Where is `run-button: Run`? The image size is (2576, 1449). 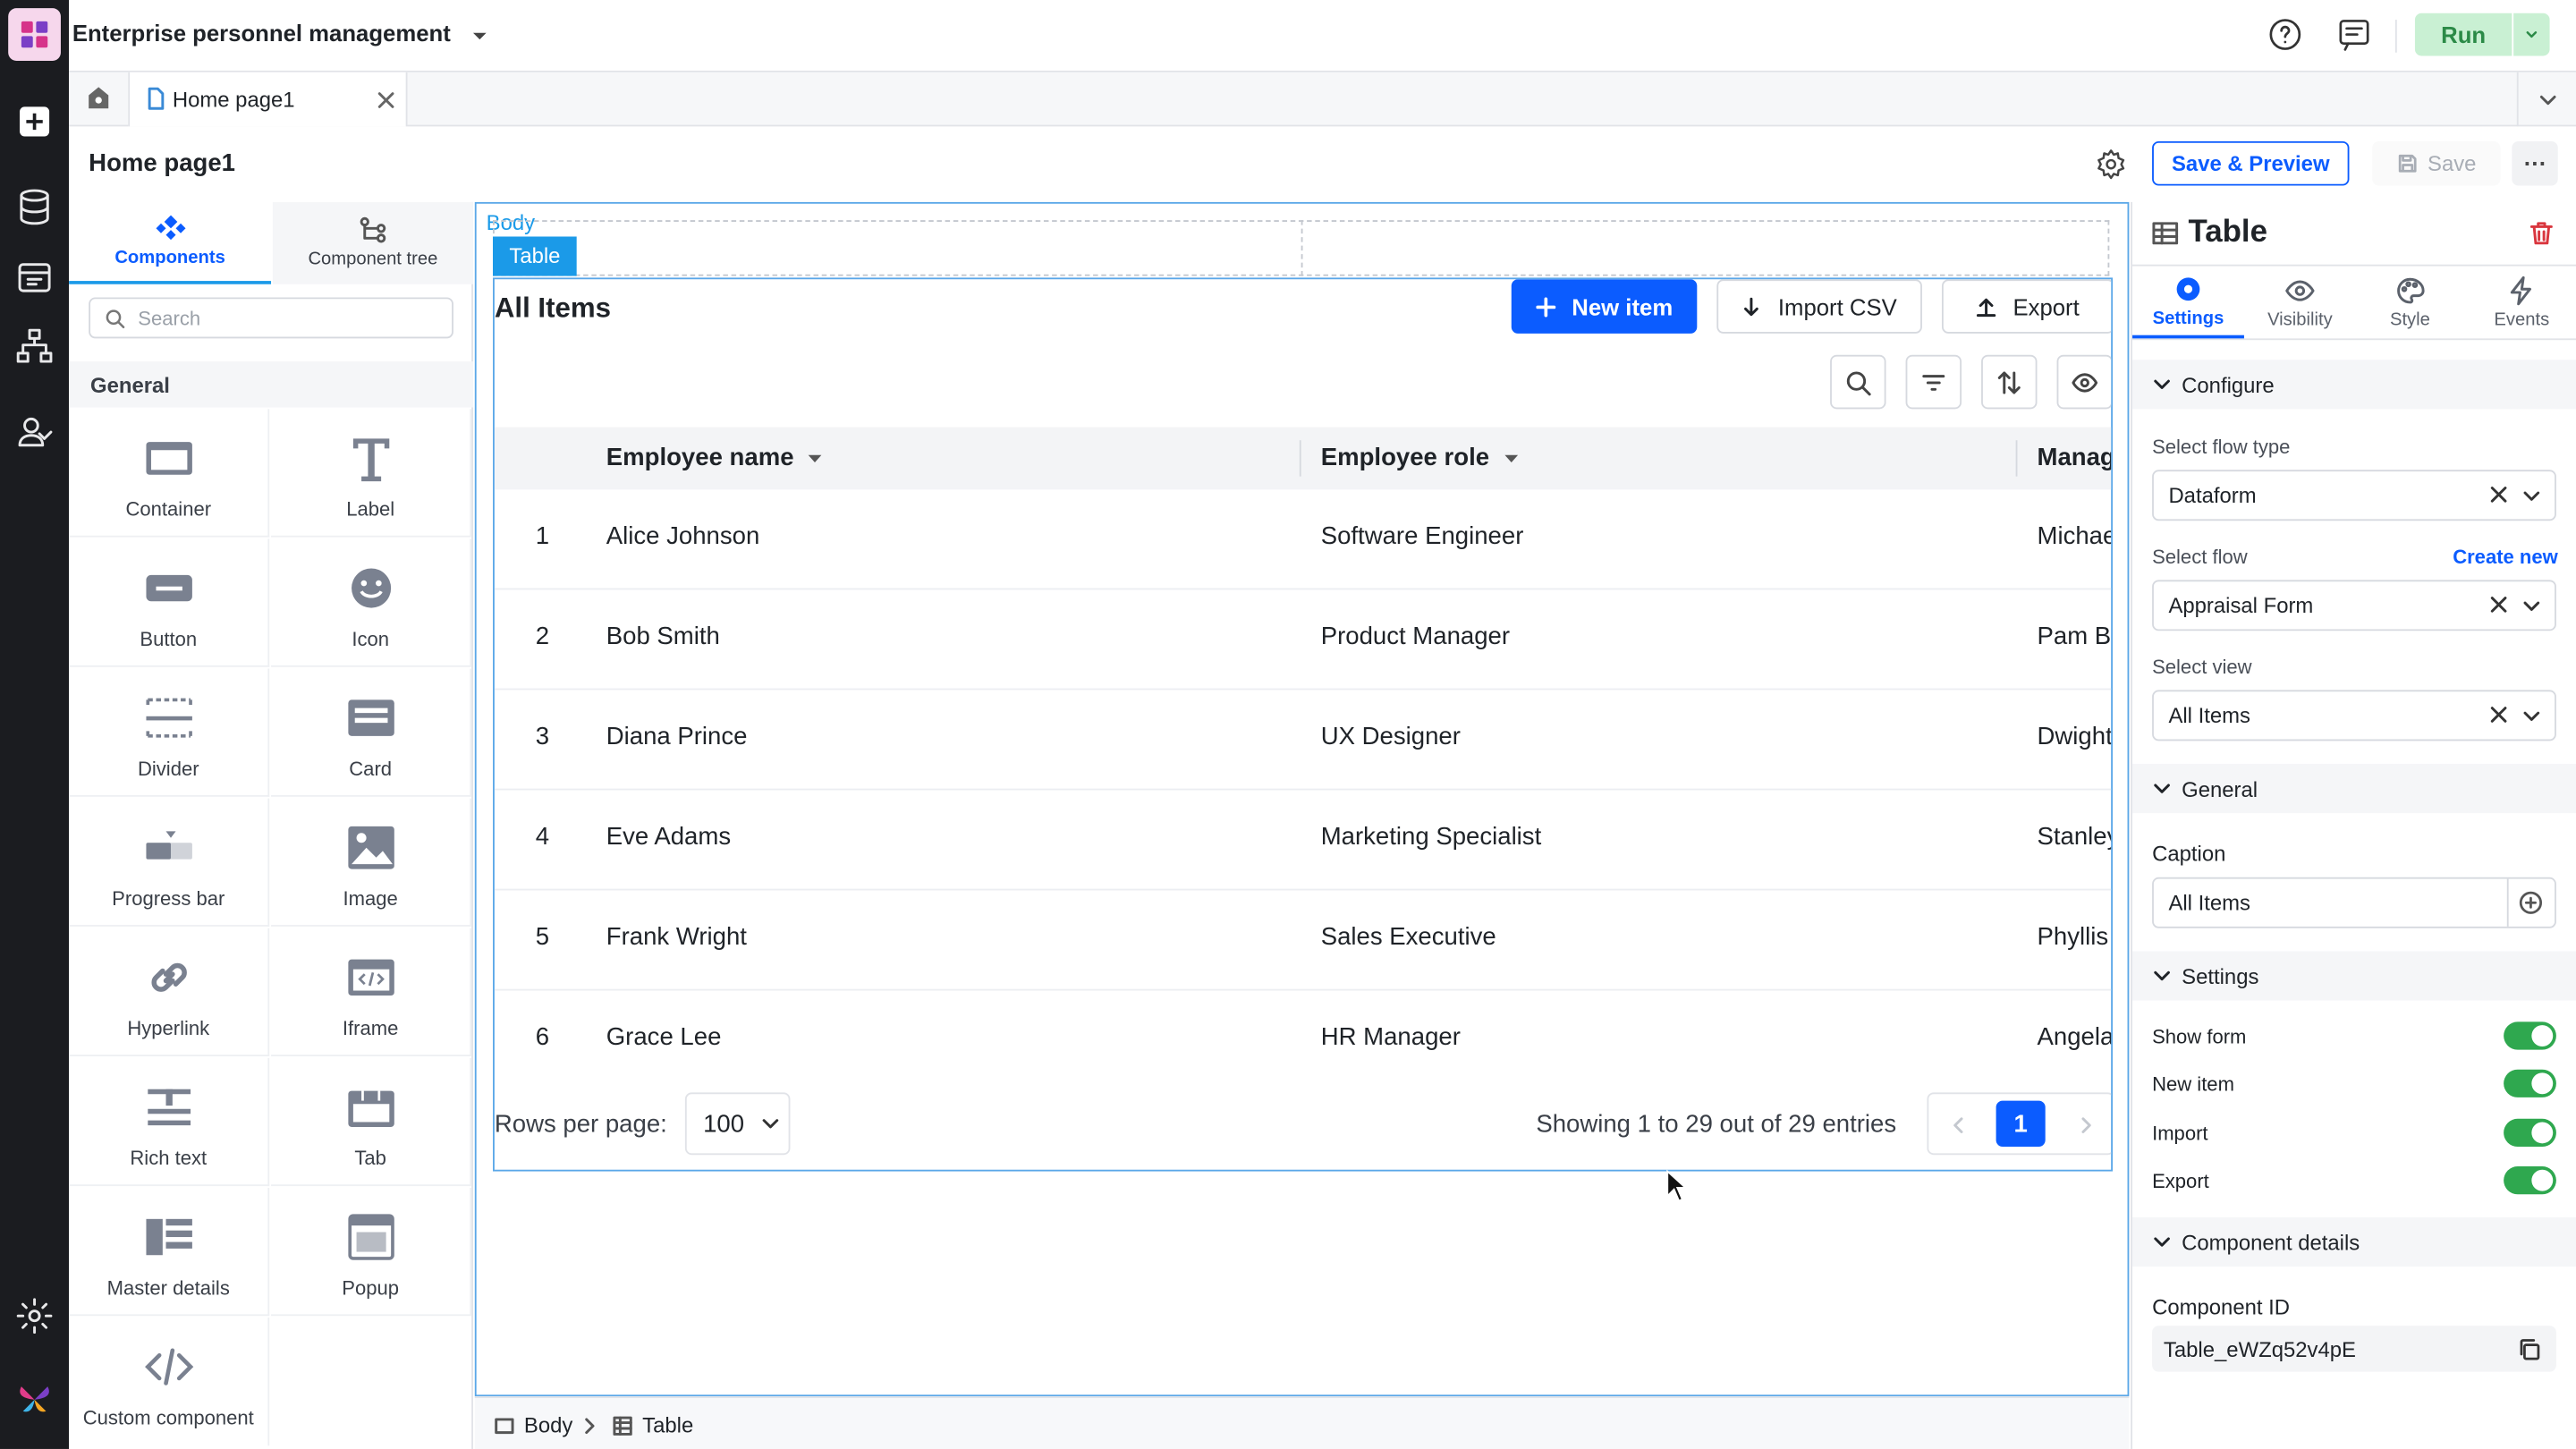 run-button: Run is located at coordinates (2463, 34).